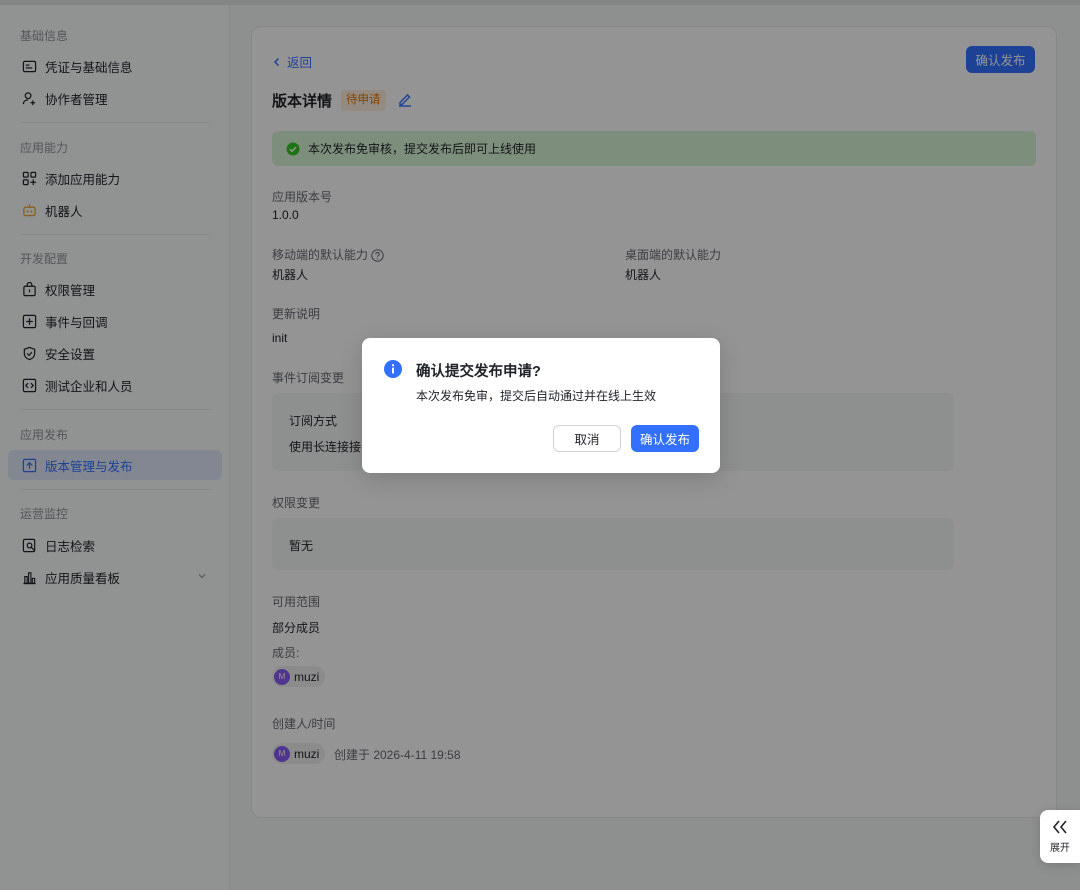 The width and height of the screenshot is (1080, 890). Describe the element at coordinates (1060, 848) in the screenshot. I see `expand-label: 展开` at that location.